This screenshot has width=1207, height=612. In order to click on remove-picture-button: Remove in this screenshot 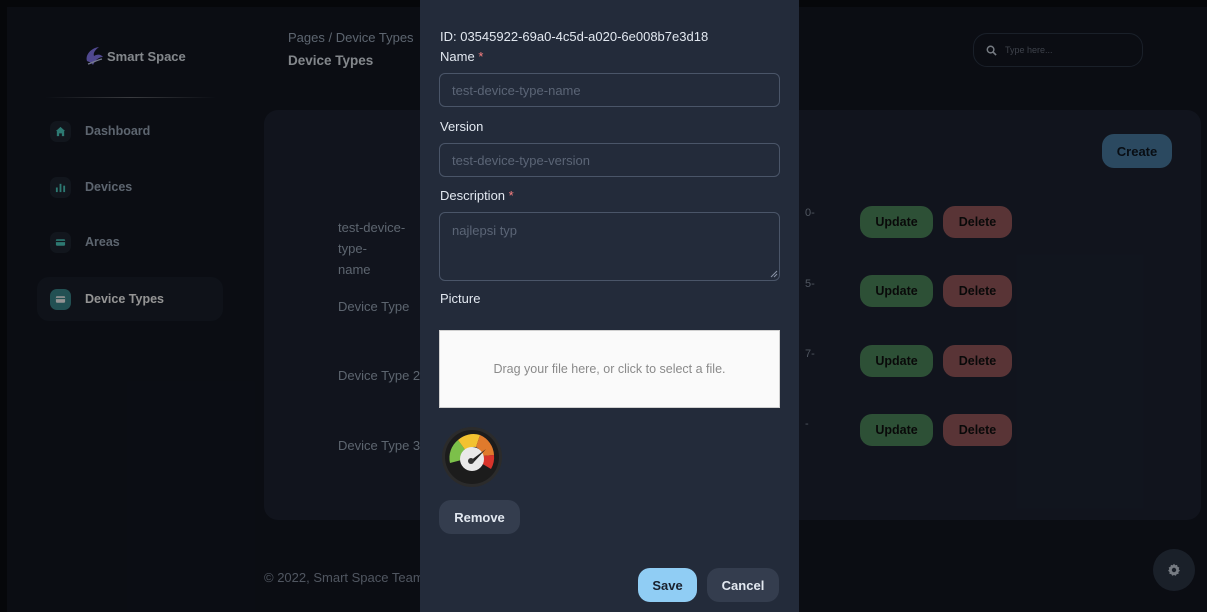, I will do `click(479, 517)`.